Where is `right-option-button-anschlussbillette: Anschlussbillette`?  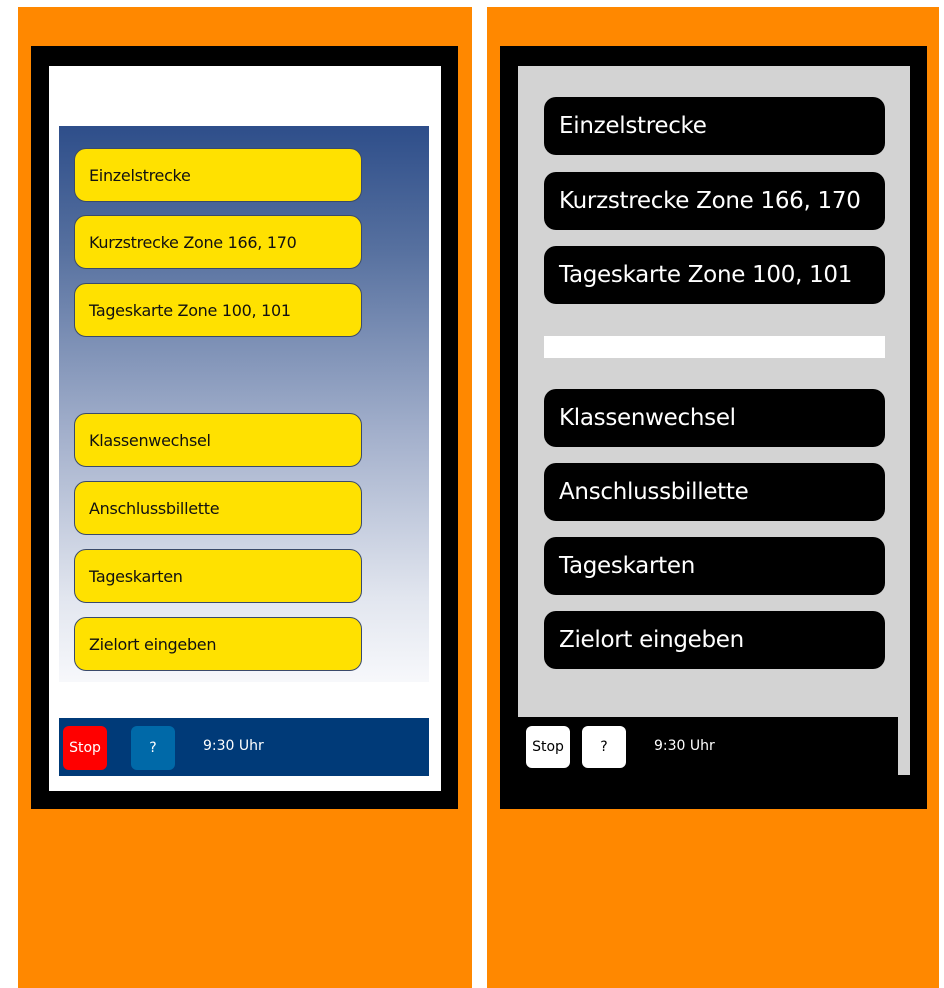
right-option-button-anschlussbillette: Anschlussbillette is located at coordinates (714, 492).